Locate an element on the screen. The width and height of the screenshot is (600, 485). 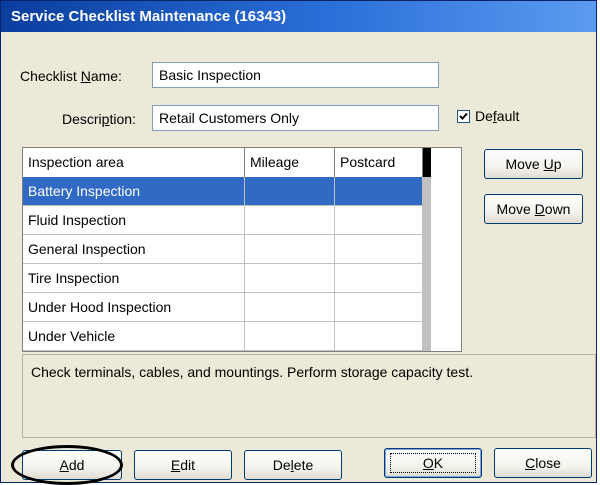
move-down-button: Move Down is located at coordinates (533, 209).